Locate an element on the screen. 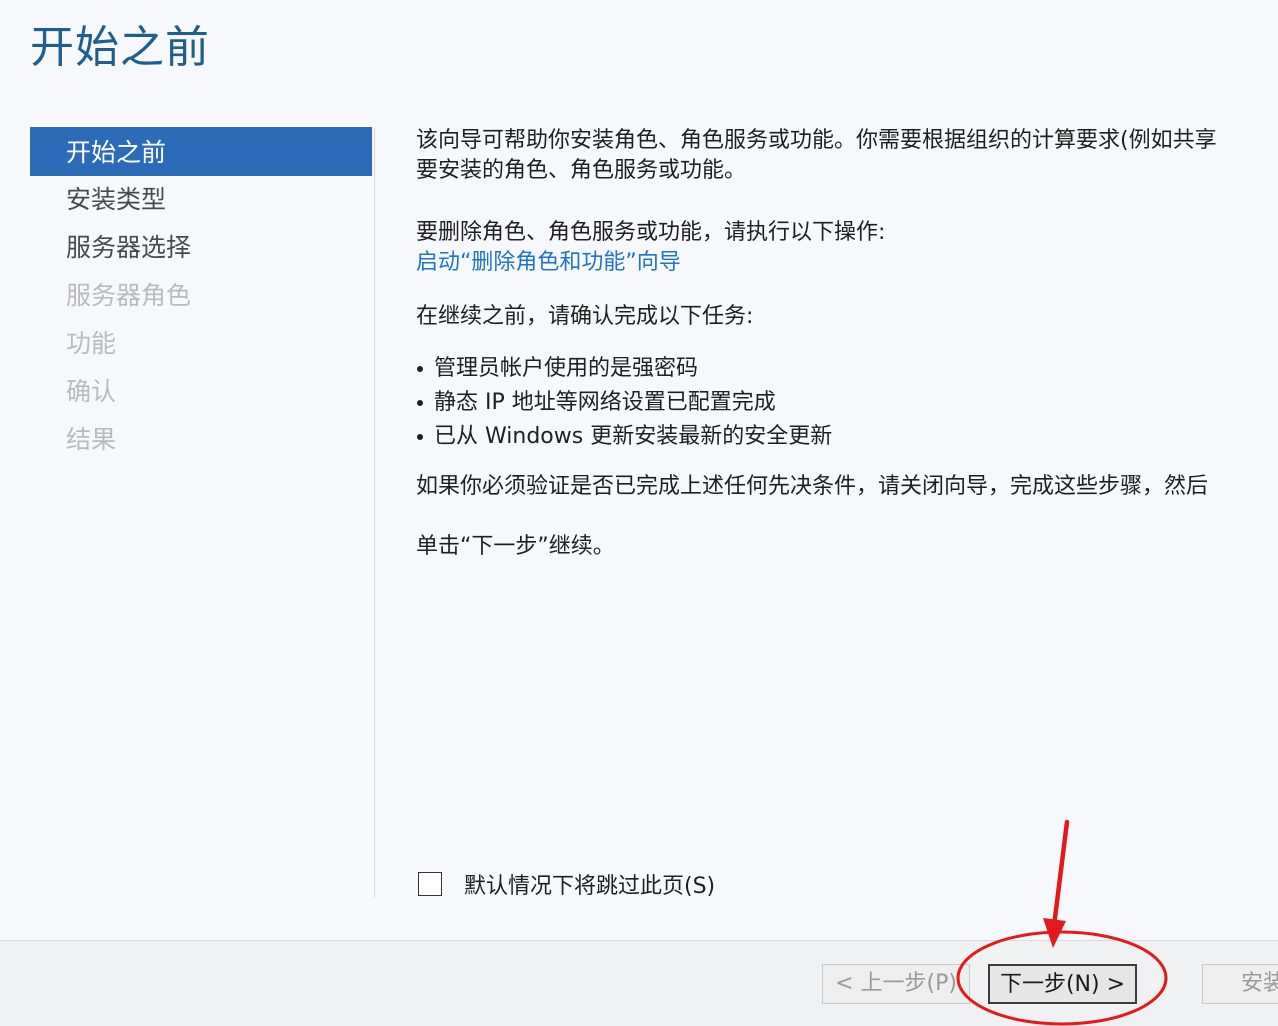  task-list-item: 已从 Windows 更新安装最新的安全更新 is located at coordinates (847, 437).